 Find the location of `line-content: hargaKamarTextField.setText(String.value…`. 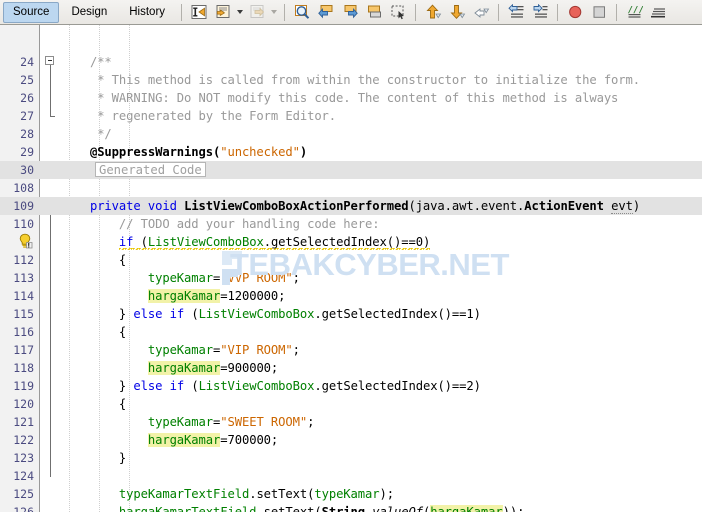

line-content: hargaKamarTextField.setText(String.value… is located at coordinates (381, 507).